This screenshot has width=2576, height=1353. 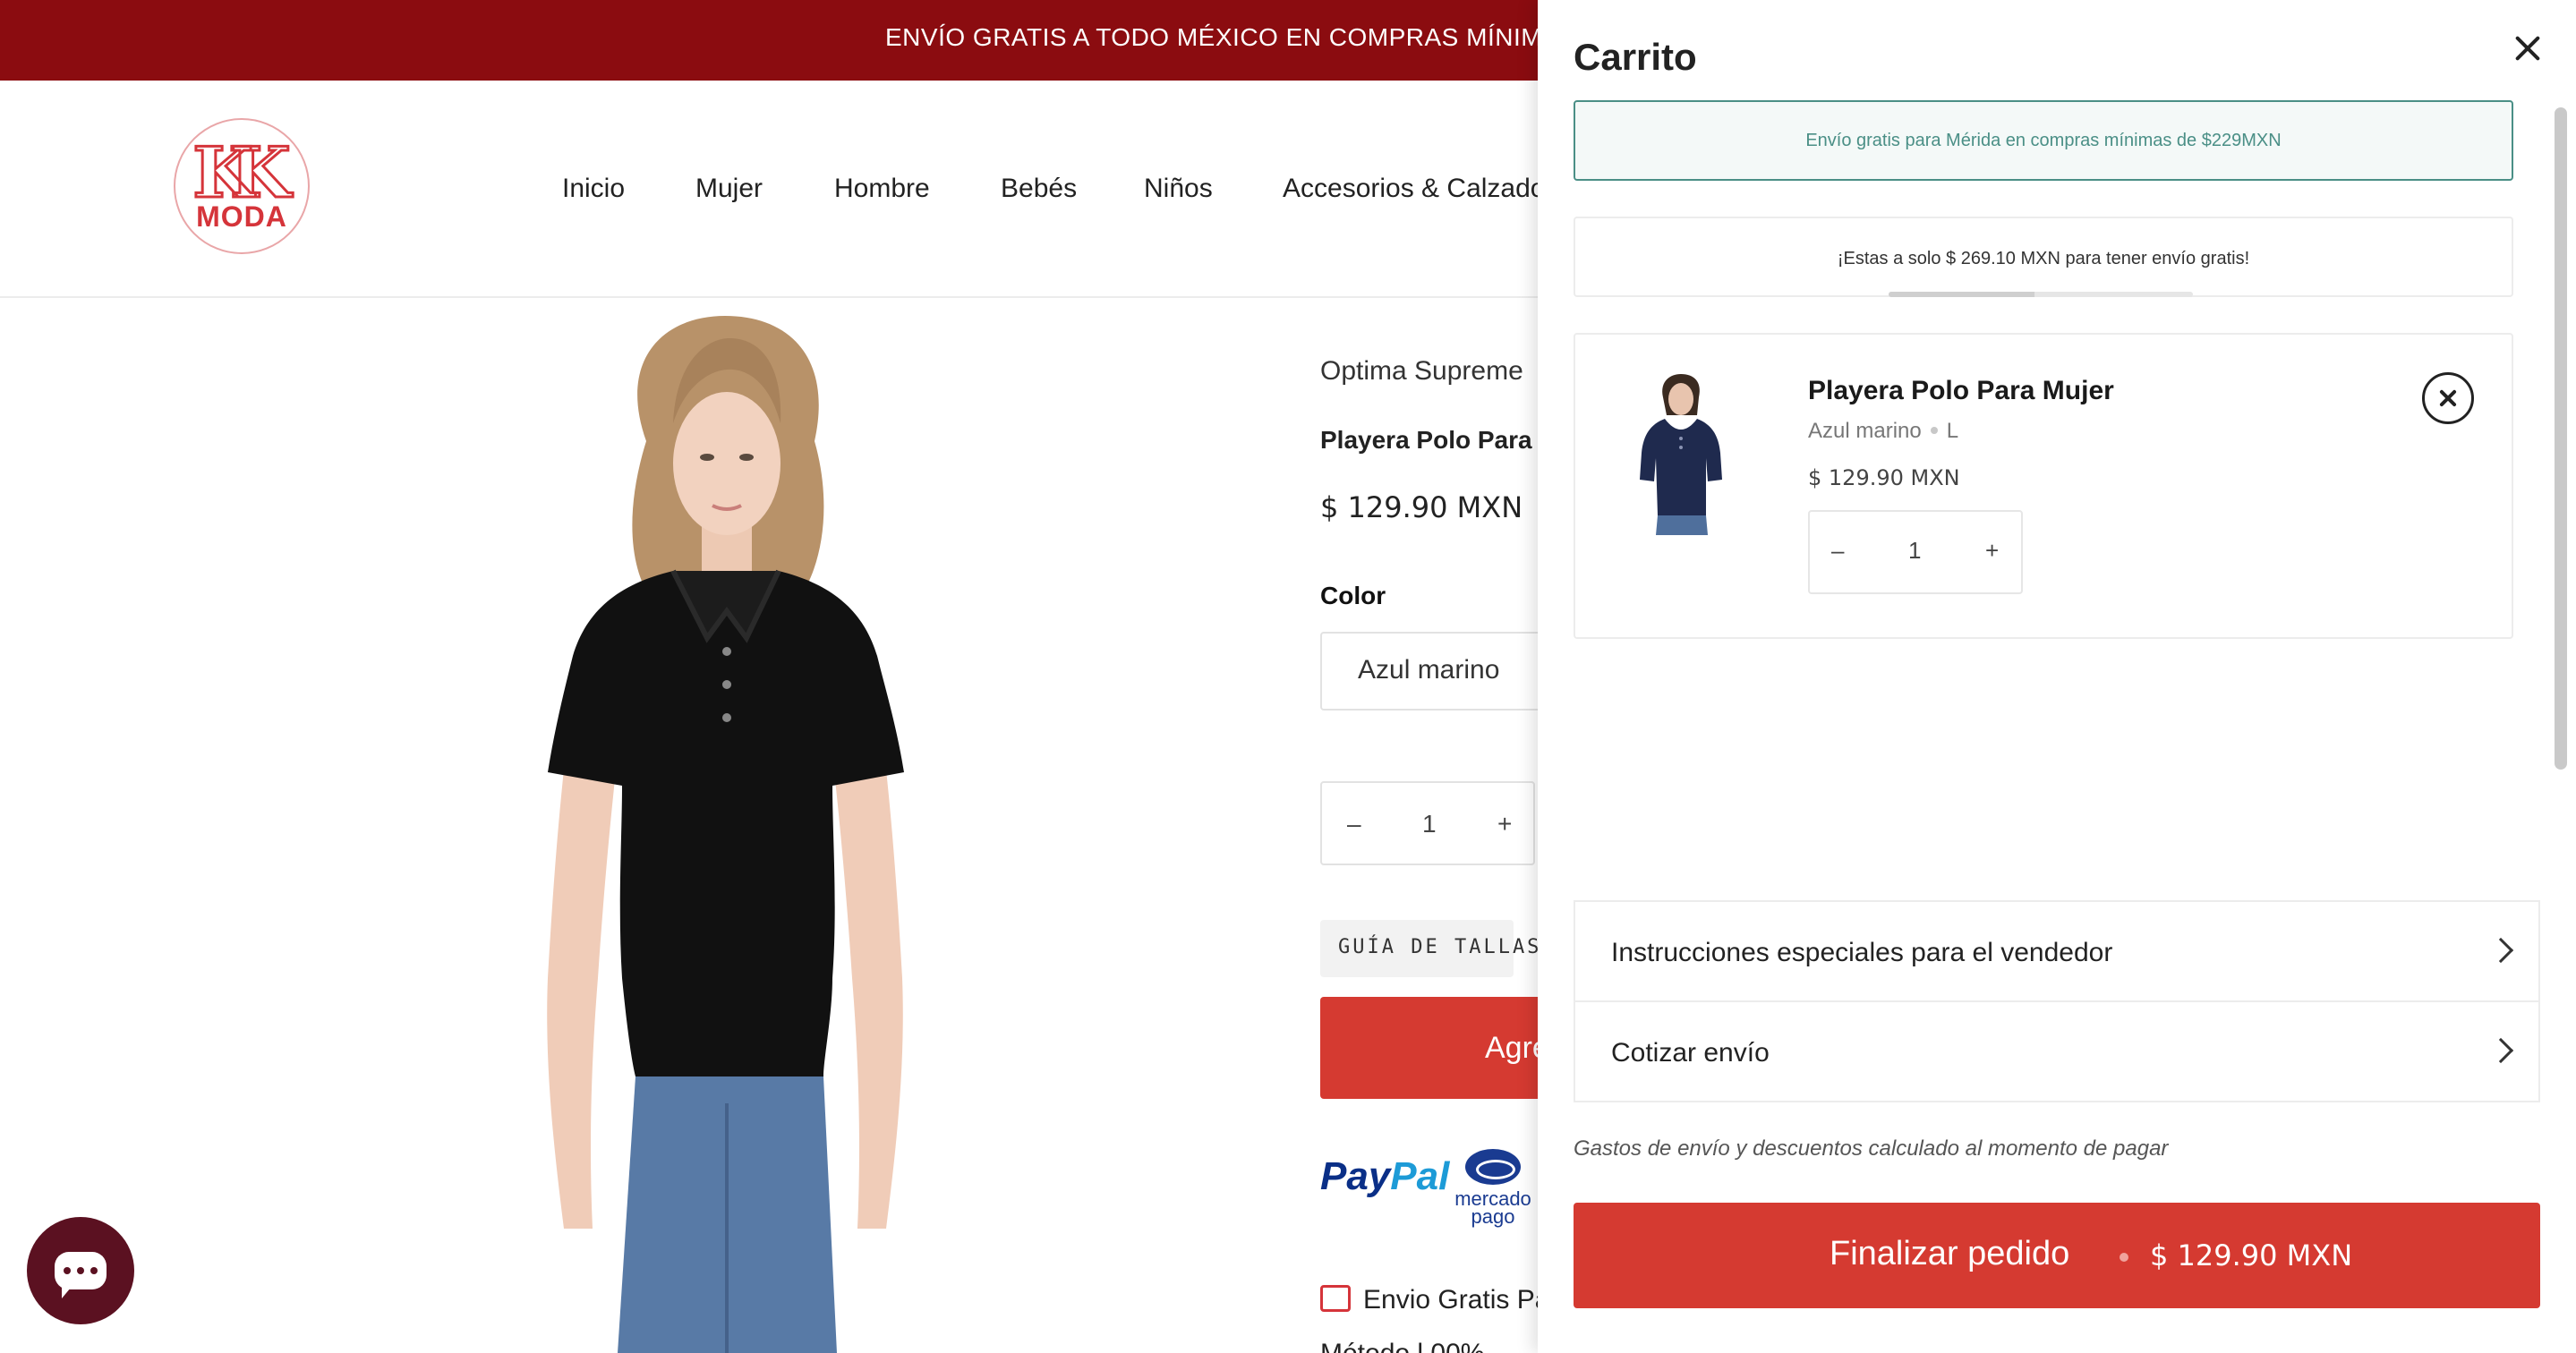 I want to click on free-shipping-line: Envio Gratis Pa, so click(x=1434, y=1300).